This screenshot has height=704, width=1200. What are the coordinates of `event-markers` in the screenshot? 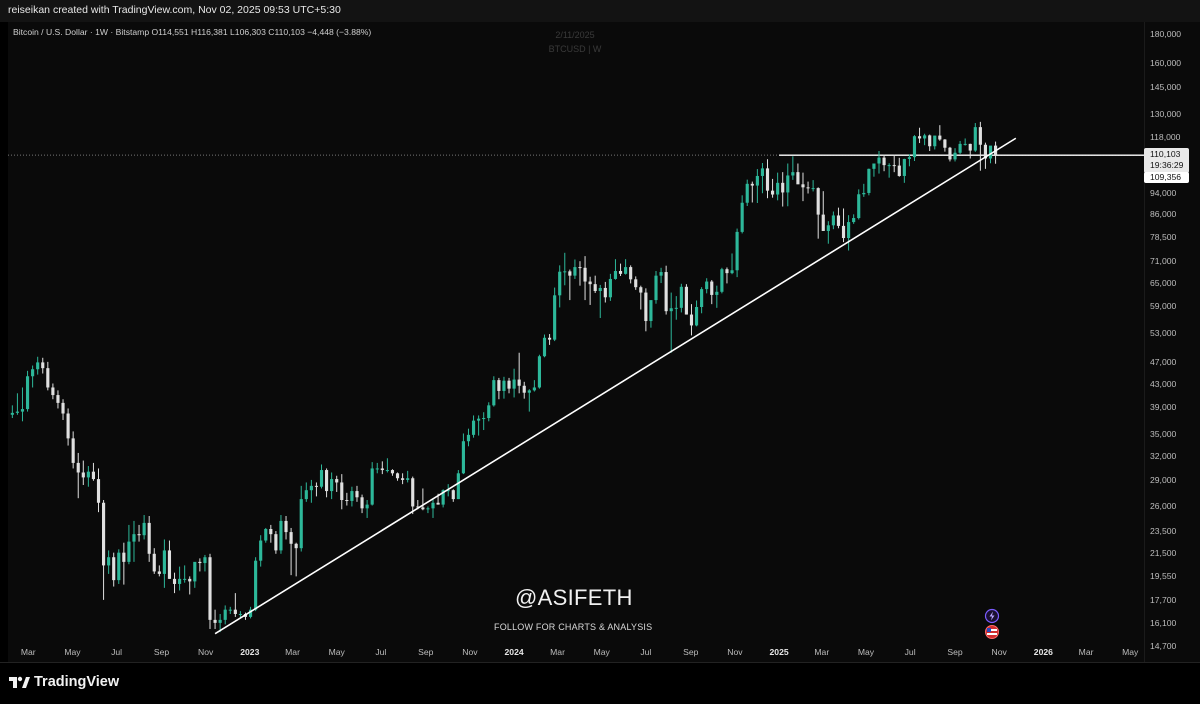 It's located at (992, 624).